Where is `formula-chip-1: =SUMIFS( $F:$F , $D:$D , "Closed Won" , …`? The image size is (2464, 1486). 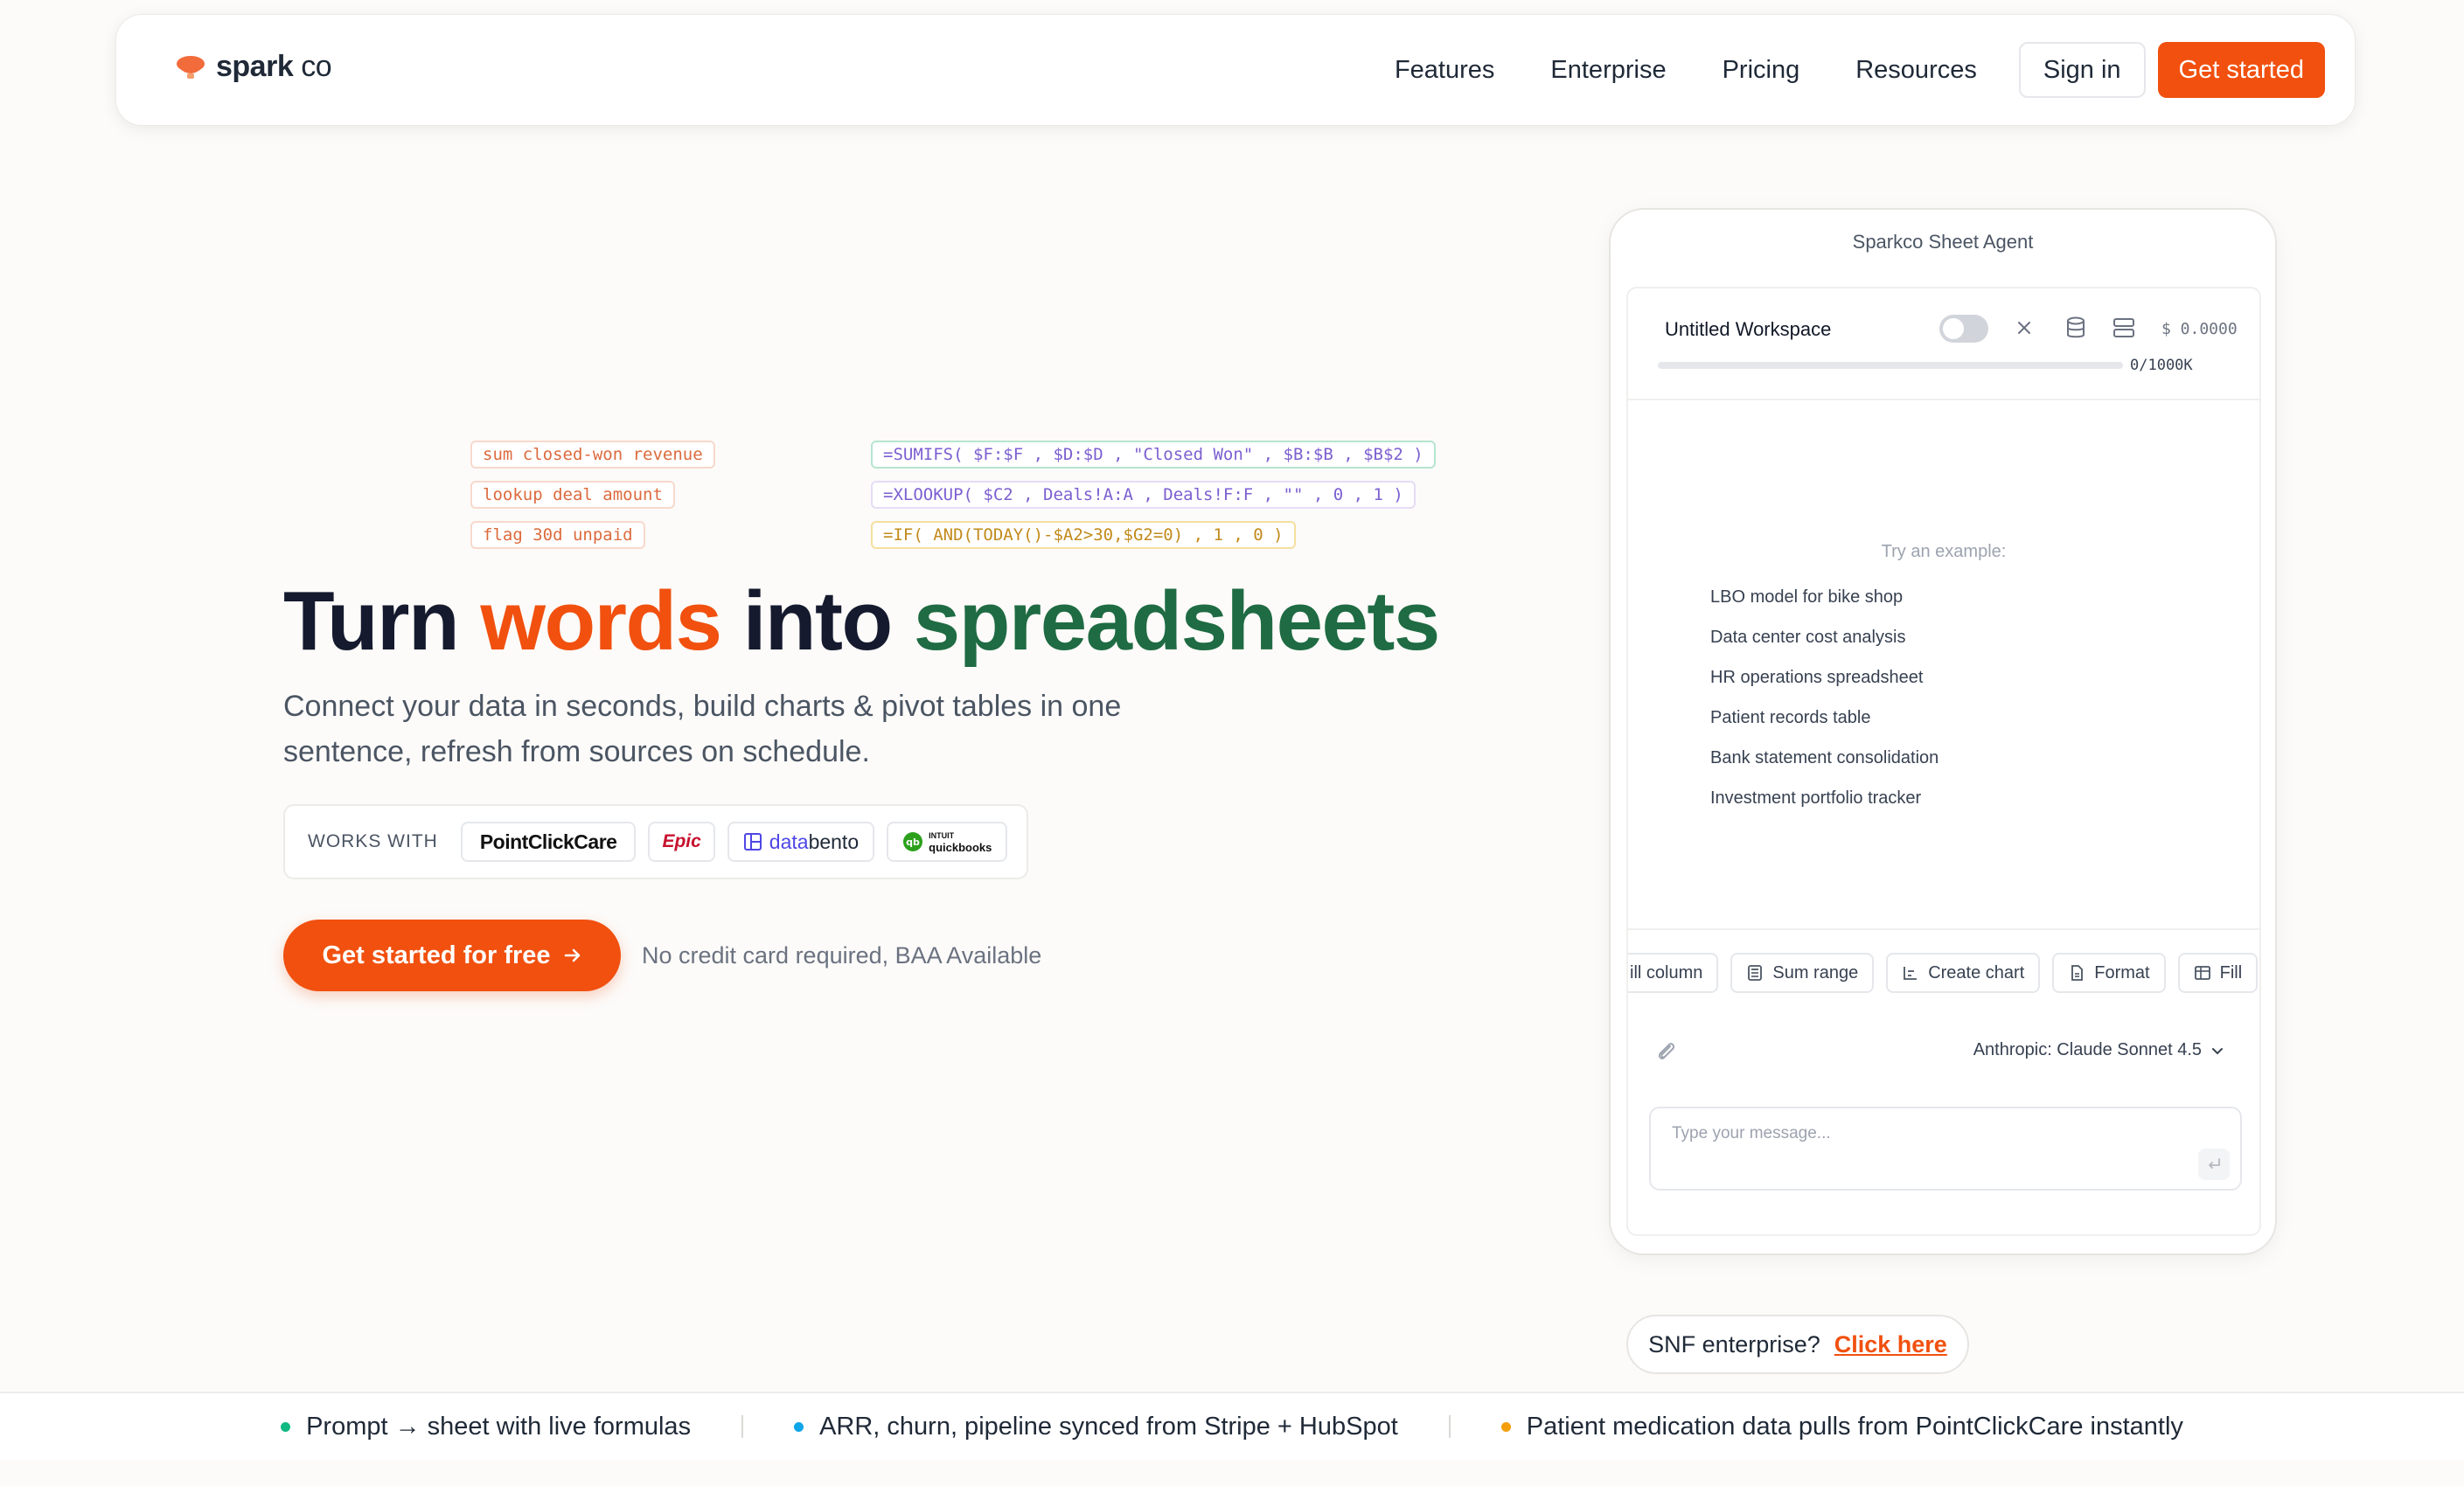
formula-chip-1: =SUMIFS( $F:$F , $D:$D , "Closed Won" , … is located at coordinates (1154, 455).